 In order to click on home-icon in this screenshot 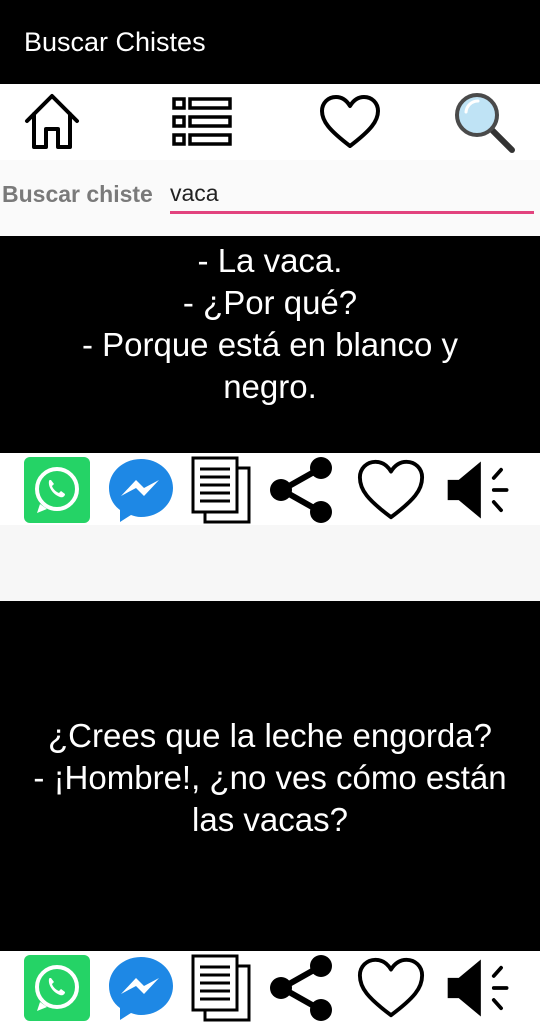, I will do `click(52, 122)`.